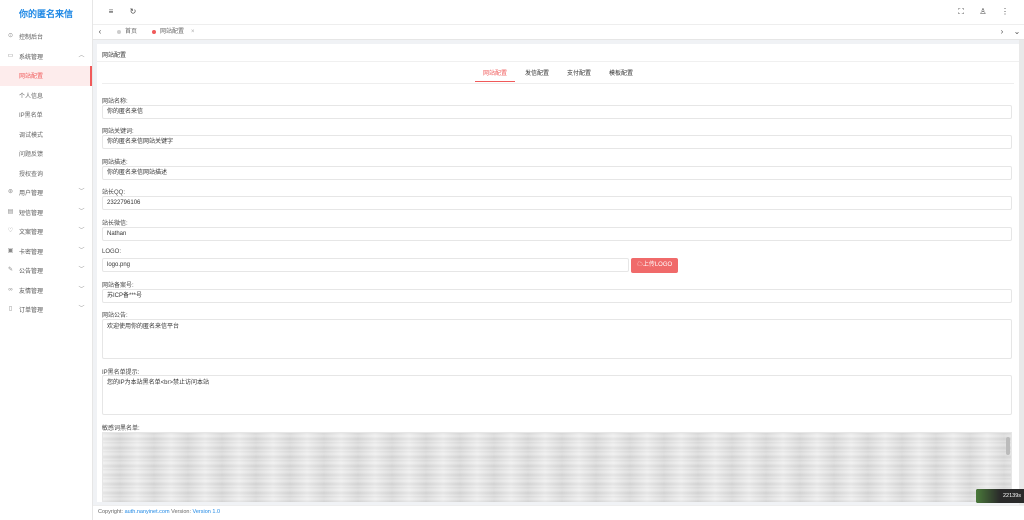 The height and width of the screenshot is (520, 1024). I want to click on close-icon: ×, so click(193, 32).